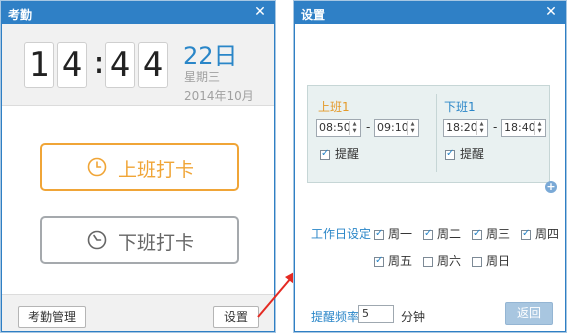  What do you see at coordinates (138, 13) in the screenshot?
I see `attendance-titlebar: 考勤 ✕` at bounding box center [138, 13].